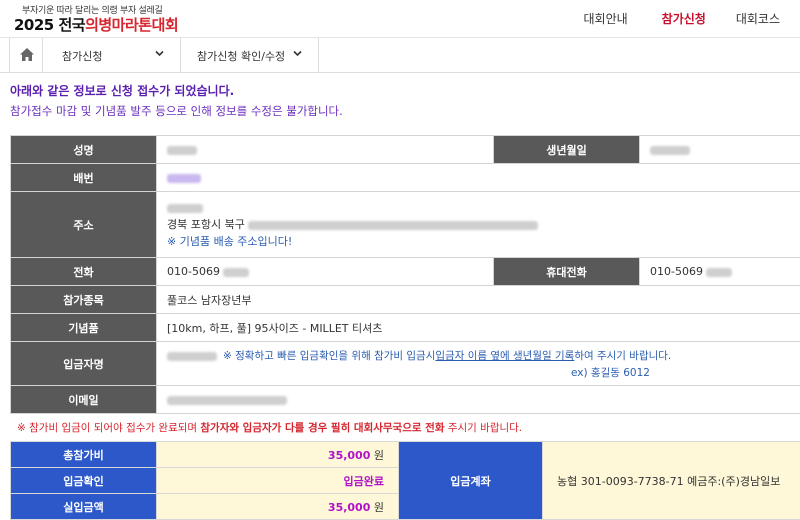 The height and width of the screenshot is (520, 800). I want to click on name-value, so click(325, 149).